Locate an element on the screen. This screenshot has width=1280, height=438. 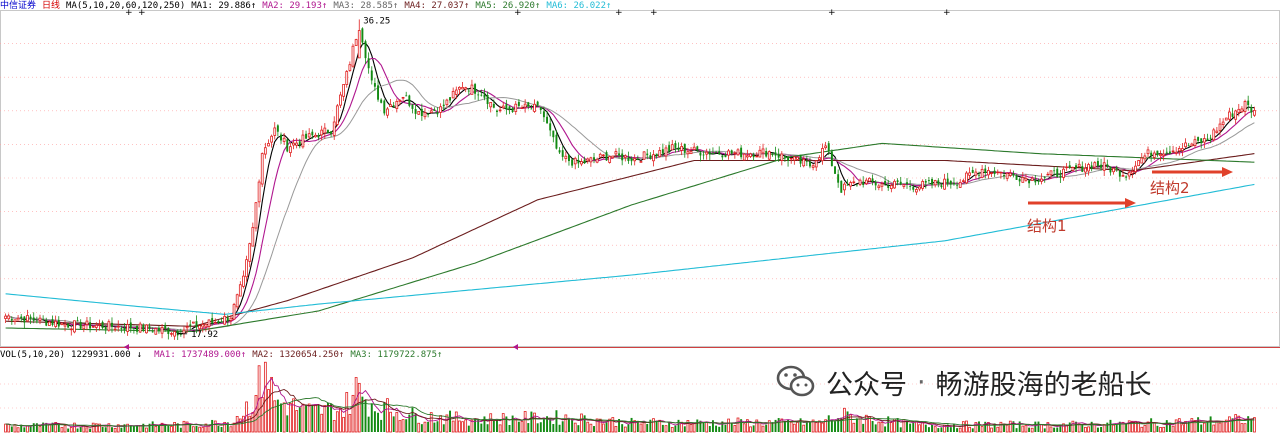
stock-name: 中信证券 is located at coordinates (18, 6).